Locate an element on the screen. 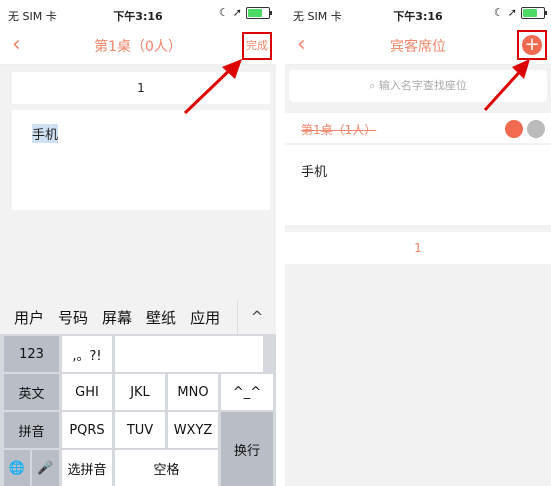  candidate-item: 用户 is located at coordinates (29, 317).